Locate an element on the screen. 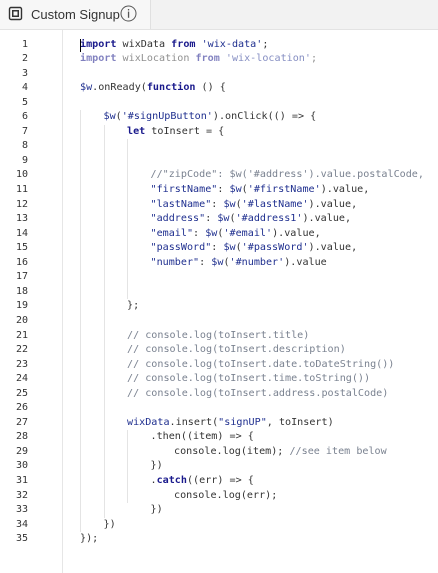 This screenshot has width=438, height=573. code-token: //see item below is located at coordinates (338, 451).